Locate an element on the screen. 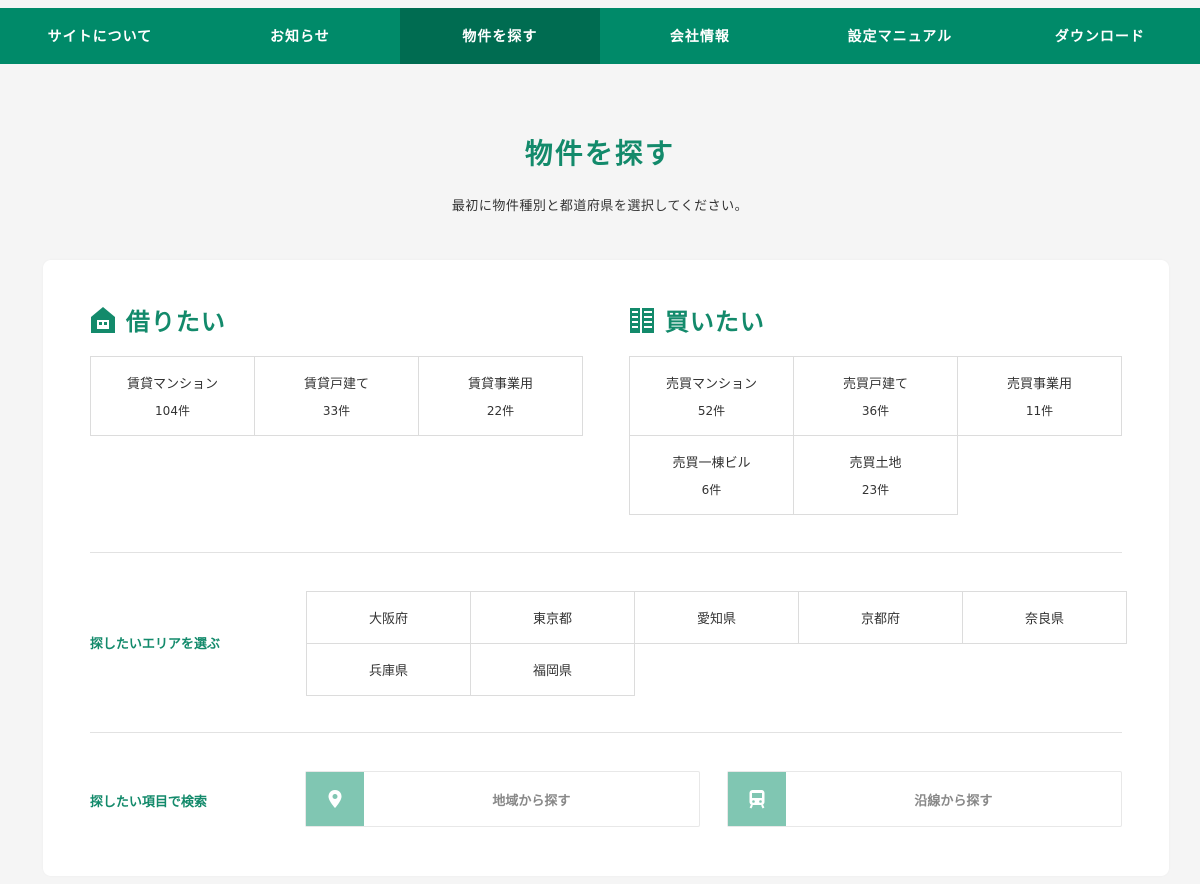 This screenshot has height=884, width=1200. global-nav: サイトについて お知らせ 物件を探す 会社情報 設定マニュアル ダウンロード is located at coordinates (600, 36).